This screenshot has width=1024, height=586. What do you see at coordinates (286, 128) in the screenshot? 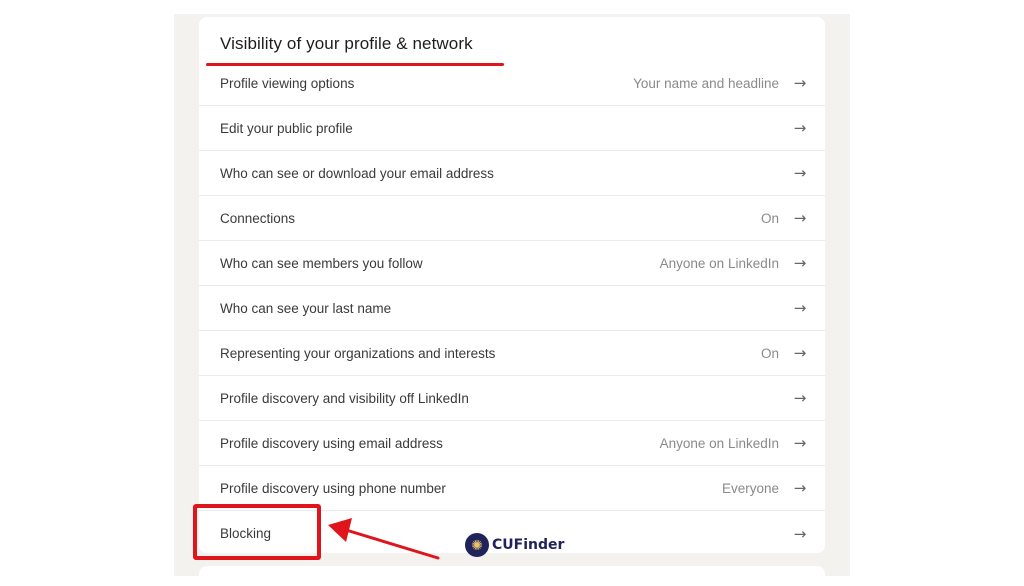
I see `row-label: Edit your public profile` at bounding box center [286, 128].